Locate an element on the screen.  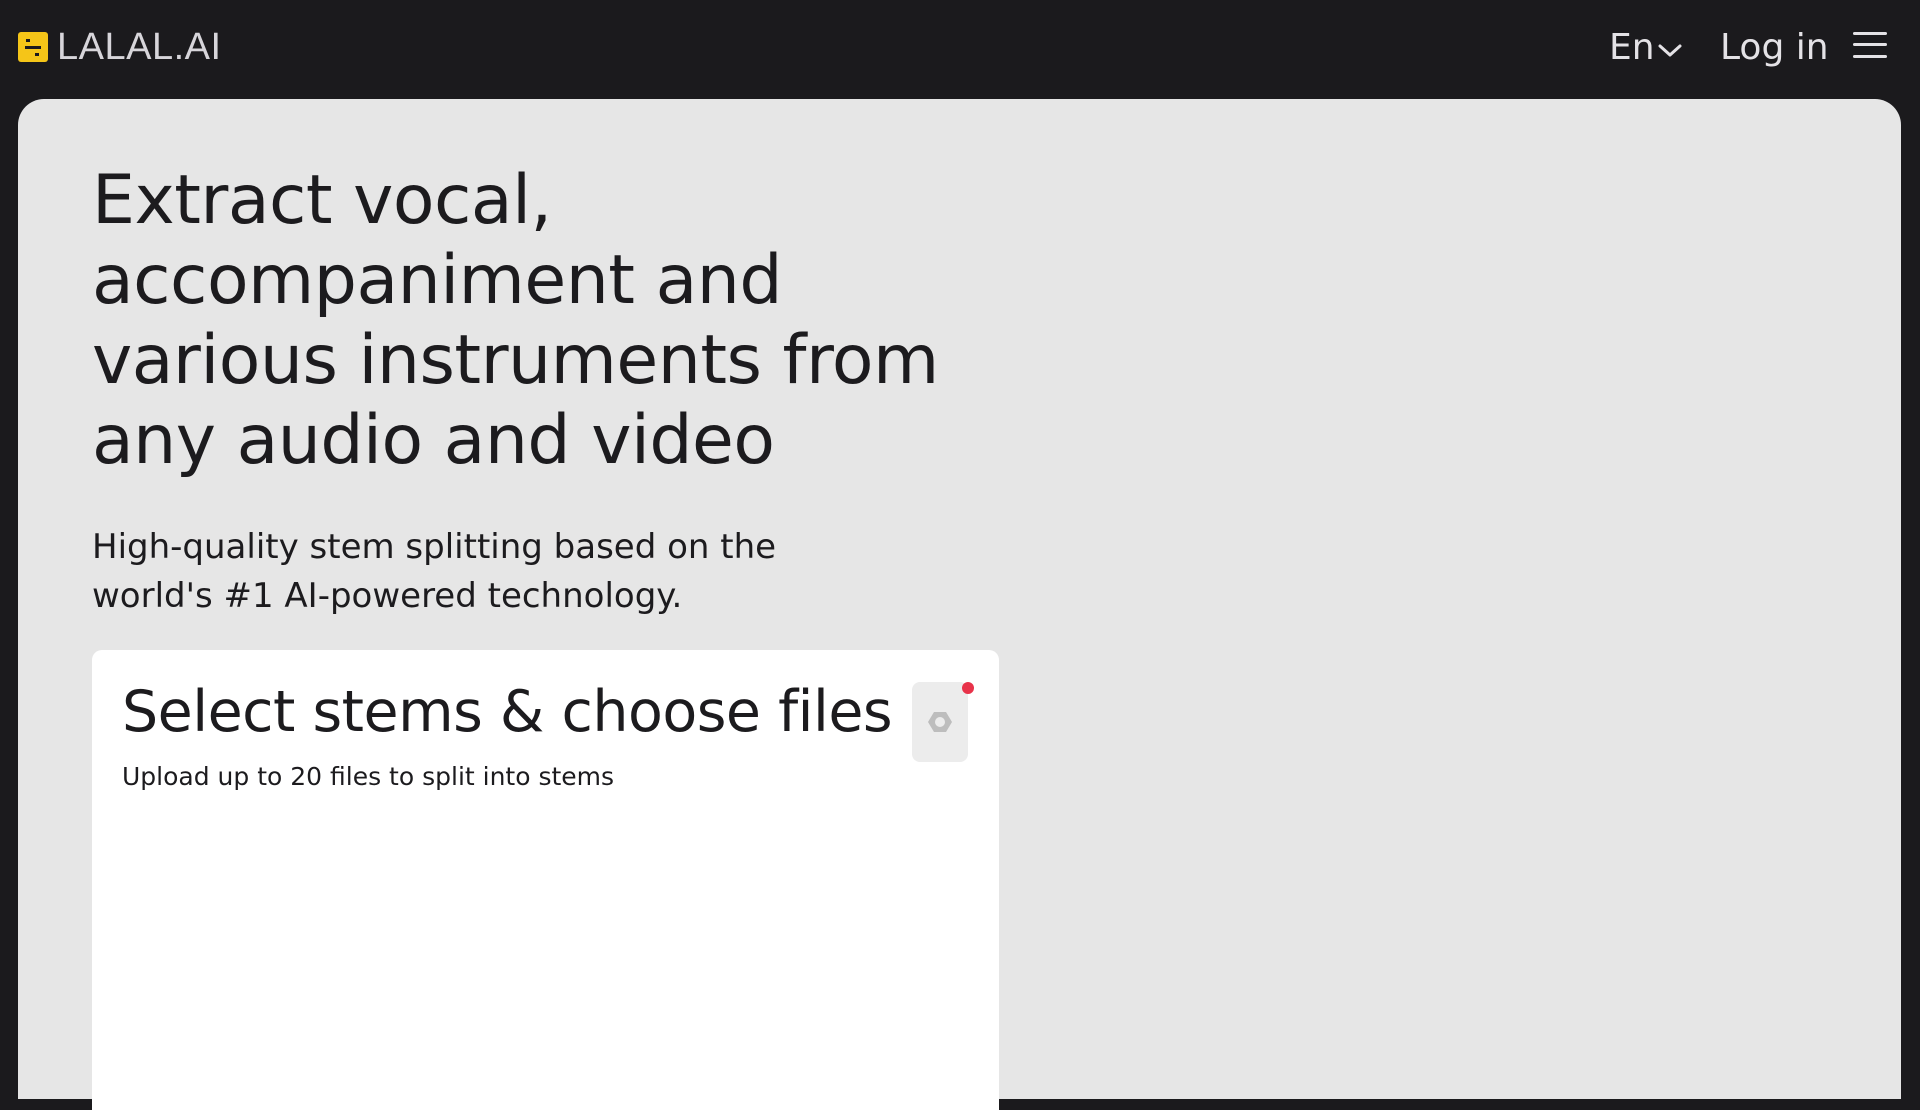
upload-card-title: Select stems & choose files is located at coordinates (507, 712).